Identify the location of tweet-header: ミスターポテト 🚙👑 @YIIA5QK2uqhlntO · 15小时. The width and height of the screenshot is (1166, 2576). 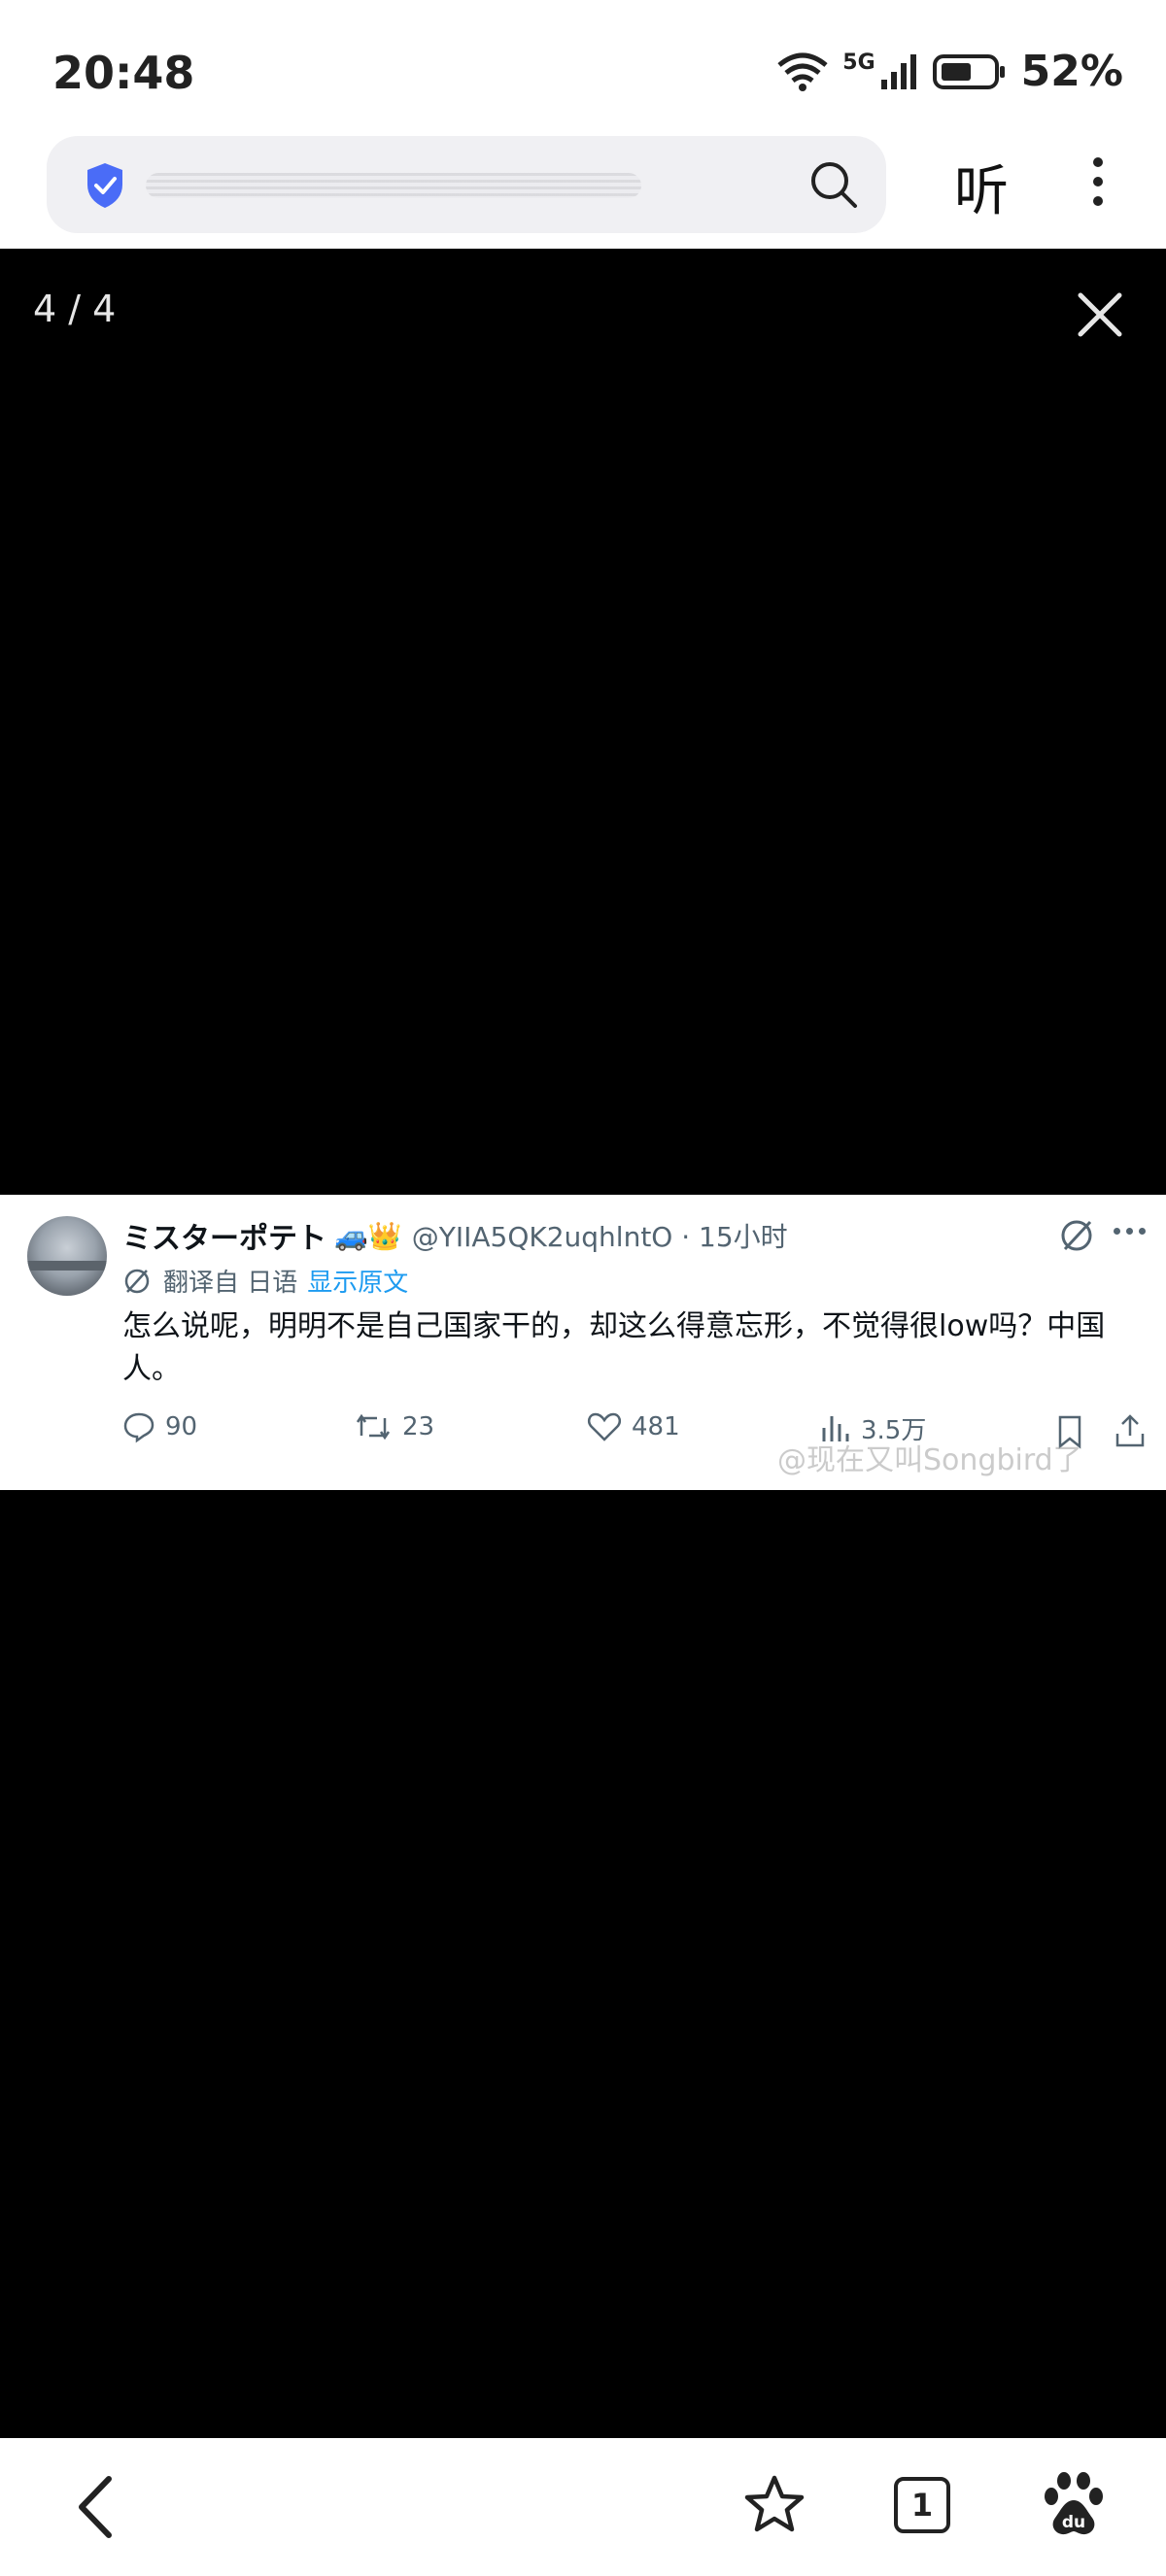
(455, 1235).